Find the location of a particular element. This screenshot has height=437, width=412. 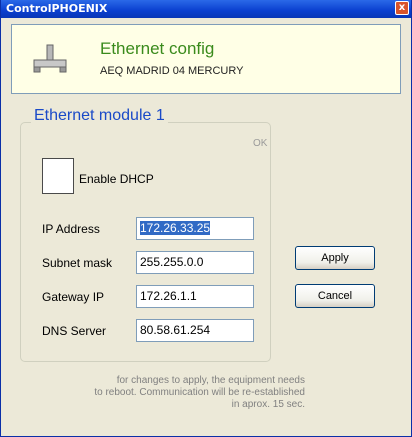

gateway-ip-field: 172.26.1.1 is located at coordinates (195, 296).